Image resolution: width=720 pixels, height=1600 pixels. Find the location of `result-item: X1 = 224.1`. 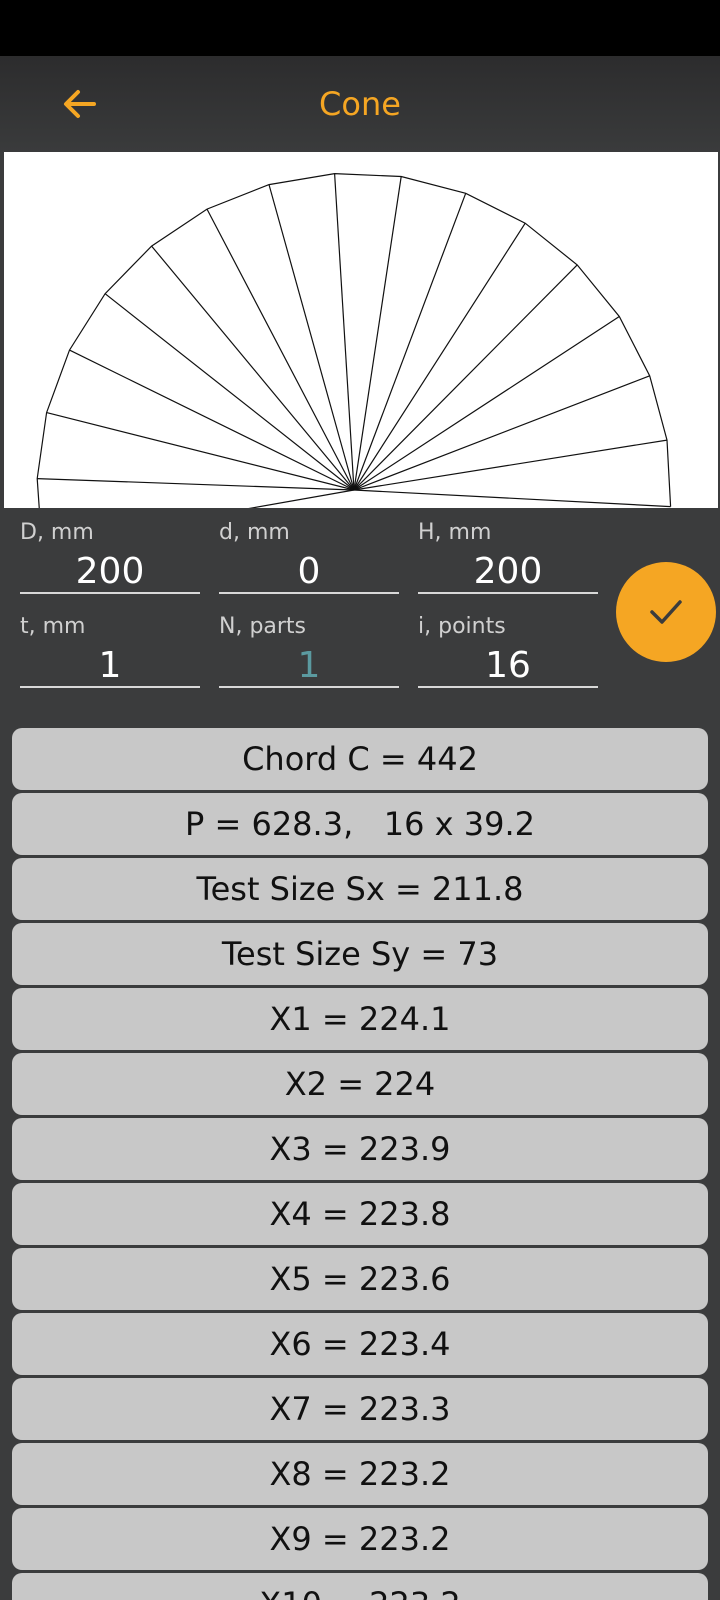

result-item: X1 = 224.1 is located at coordinates (360, 1019).